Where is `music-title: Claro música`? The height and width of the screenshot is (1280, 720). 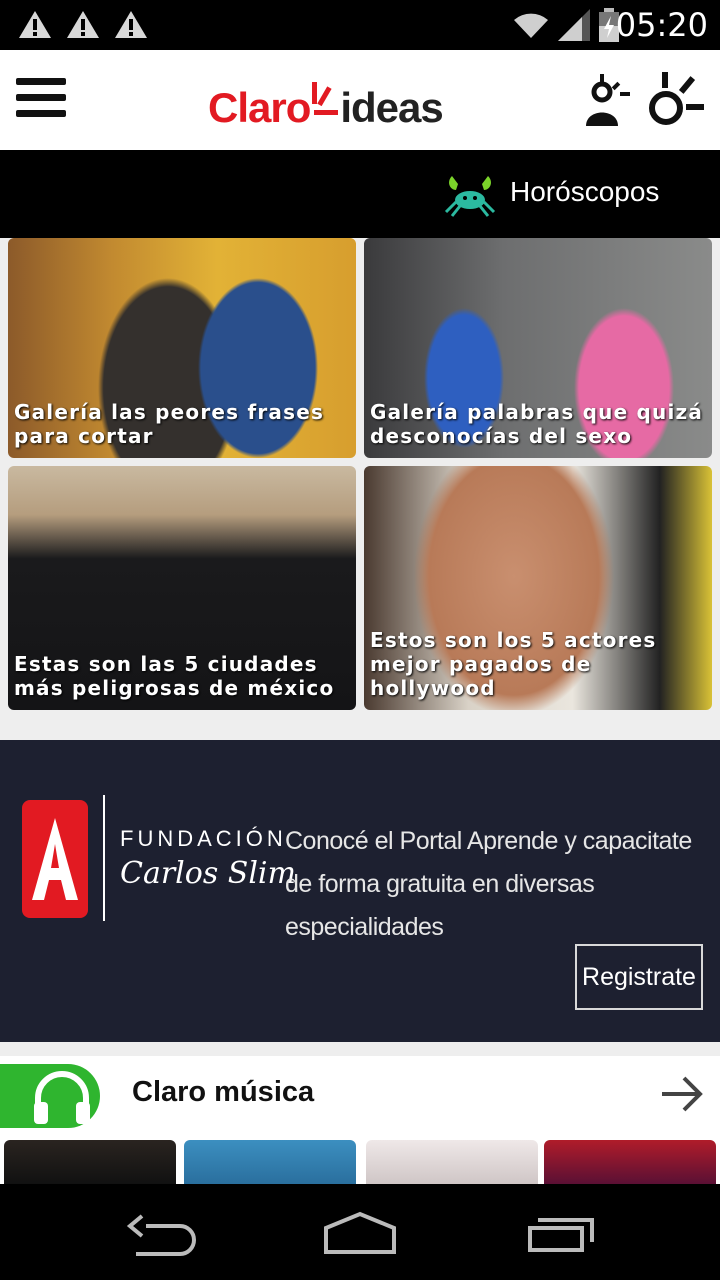 music-title: Claro música is located at coordinates (223, 1092).